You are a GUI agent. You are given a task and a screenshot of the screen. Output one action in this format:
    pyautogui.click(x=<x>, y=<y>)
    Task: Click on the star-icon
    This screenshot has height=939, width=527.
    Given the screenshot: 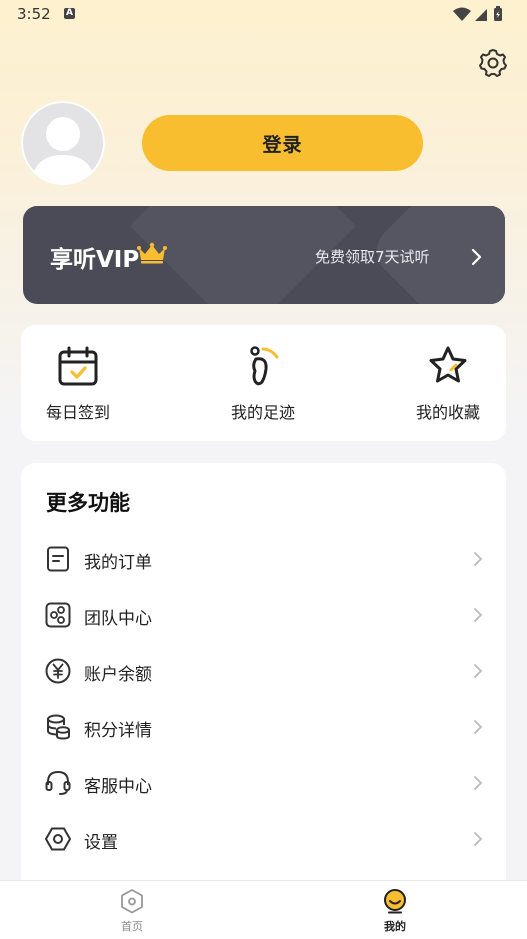 What is the action you would take?
    pyautogui.click(x=448, y=364)
    